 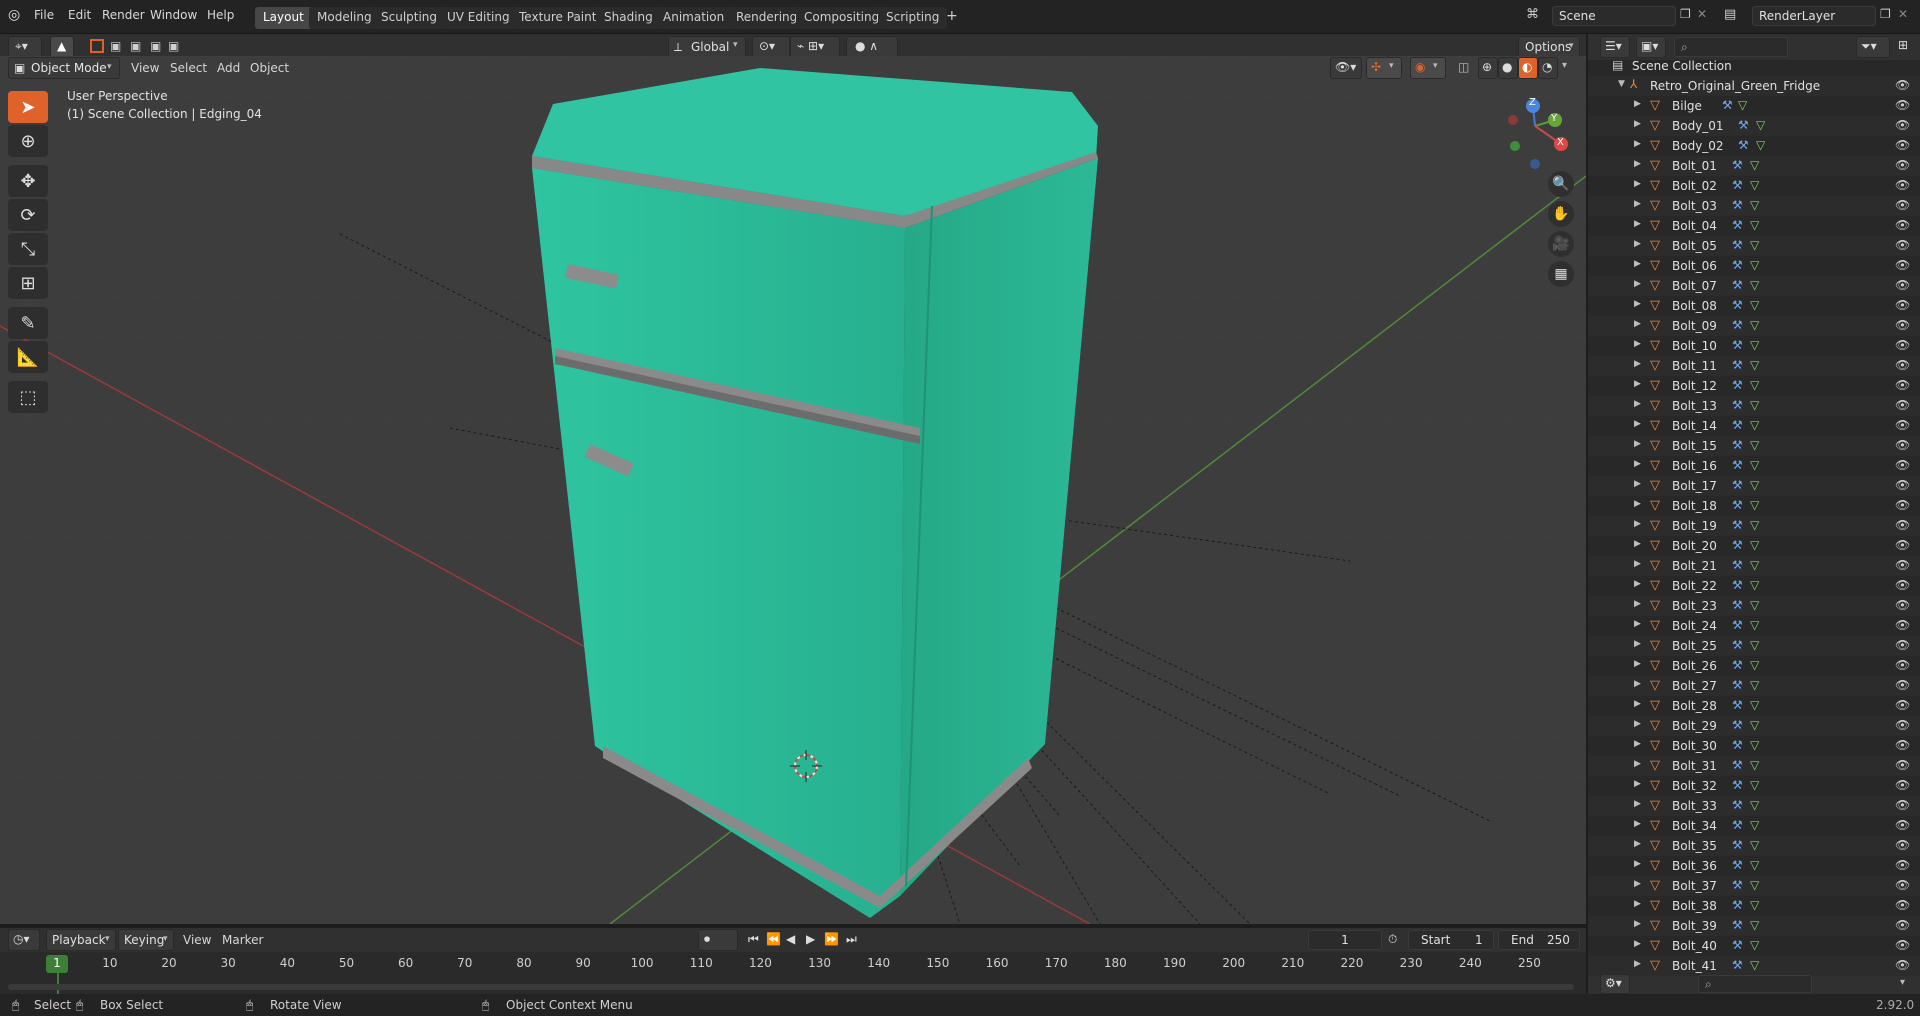 What do you see at coordinates (1345, 940) in the screenshot?
I see `current-frame-field: 1` at bounding box center [1345, 940].